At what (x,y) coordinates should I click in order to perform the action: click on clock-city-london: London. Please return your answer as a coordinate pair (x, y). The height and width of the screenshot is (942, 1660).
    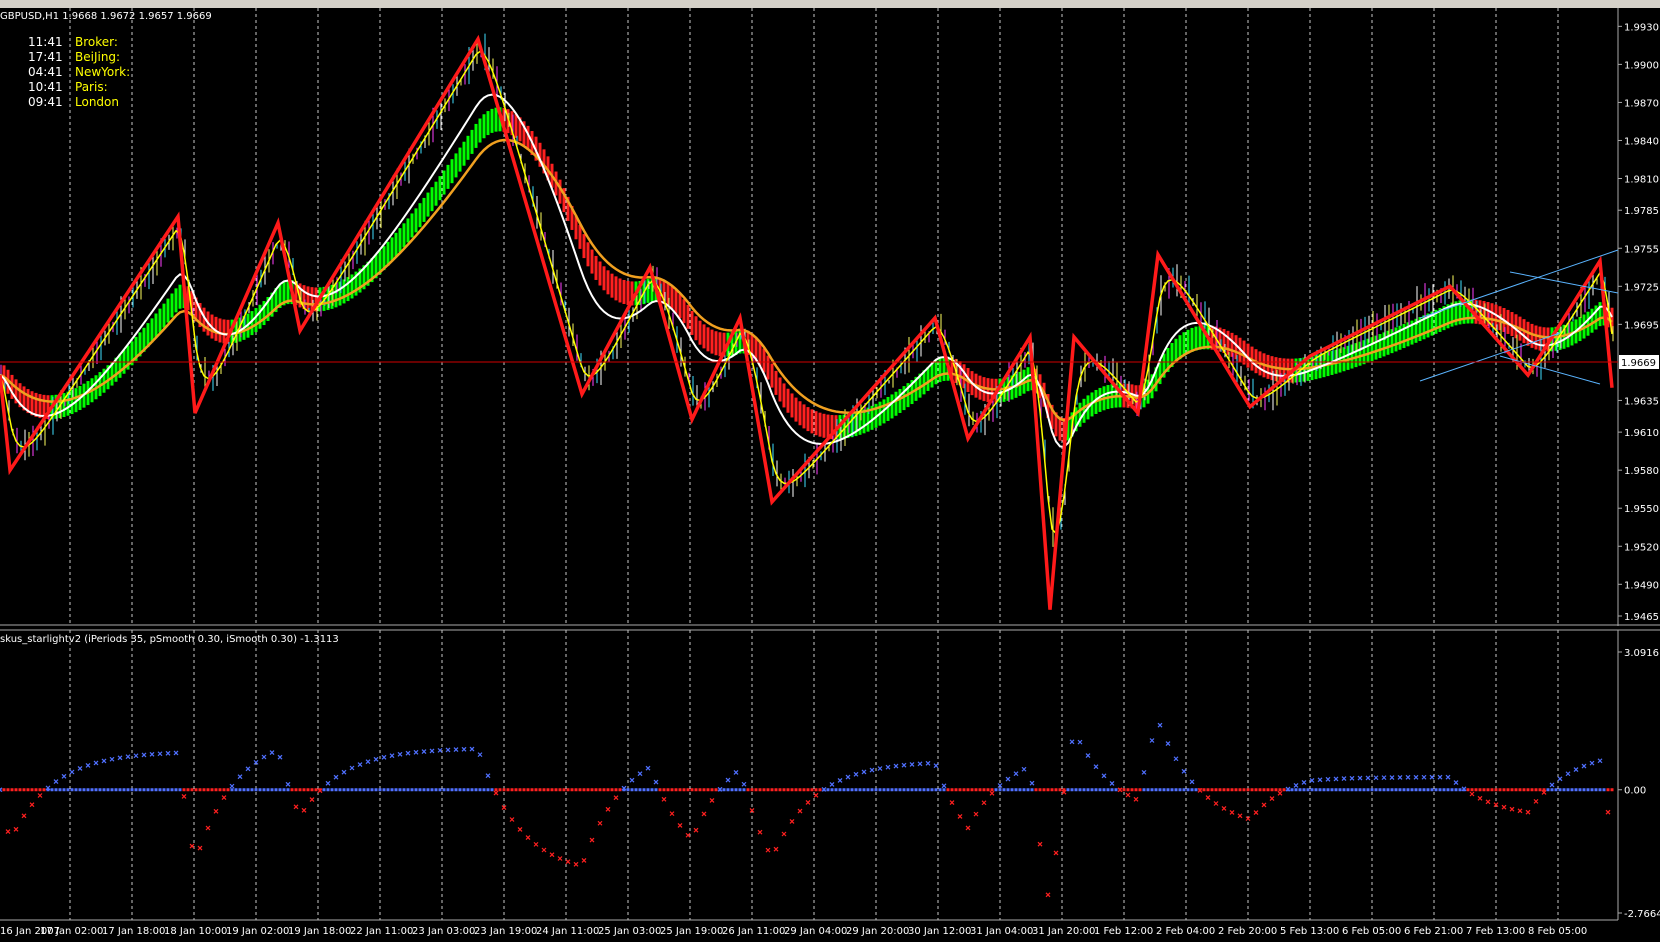
    Looking at the image, I should click on (97, 102).